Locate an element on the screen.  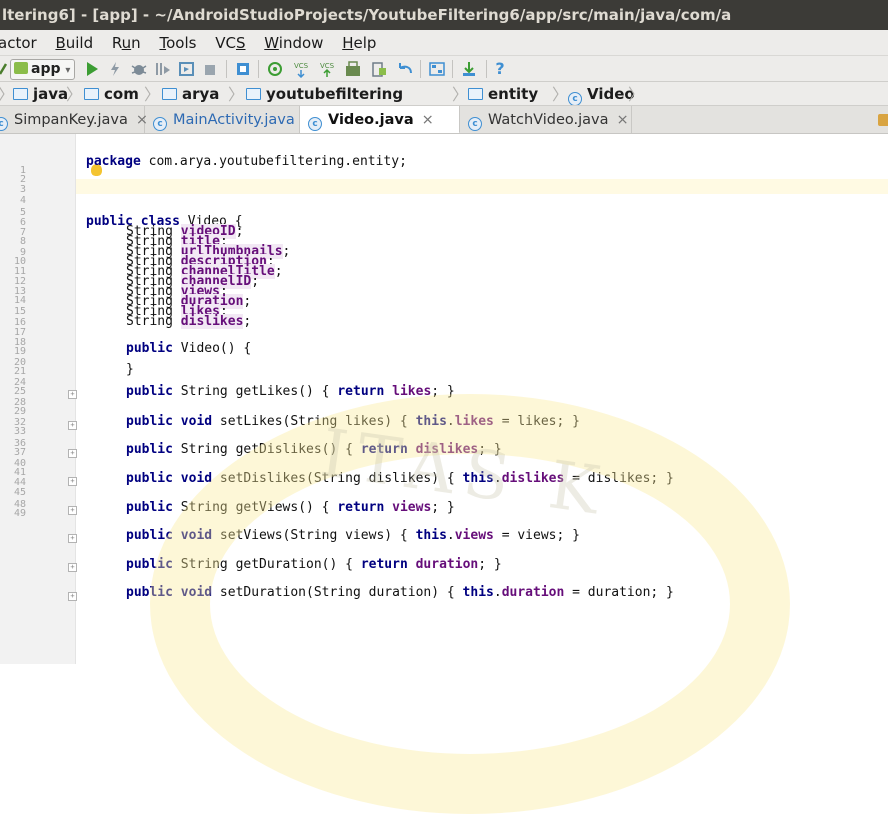
field-token: views is located at coordinates (474, 535).